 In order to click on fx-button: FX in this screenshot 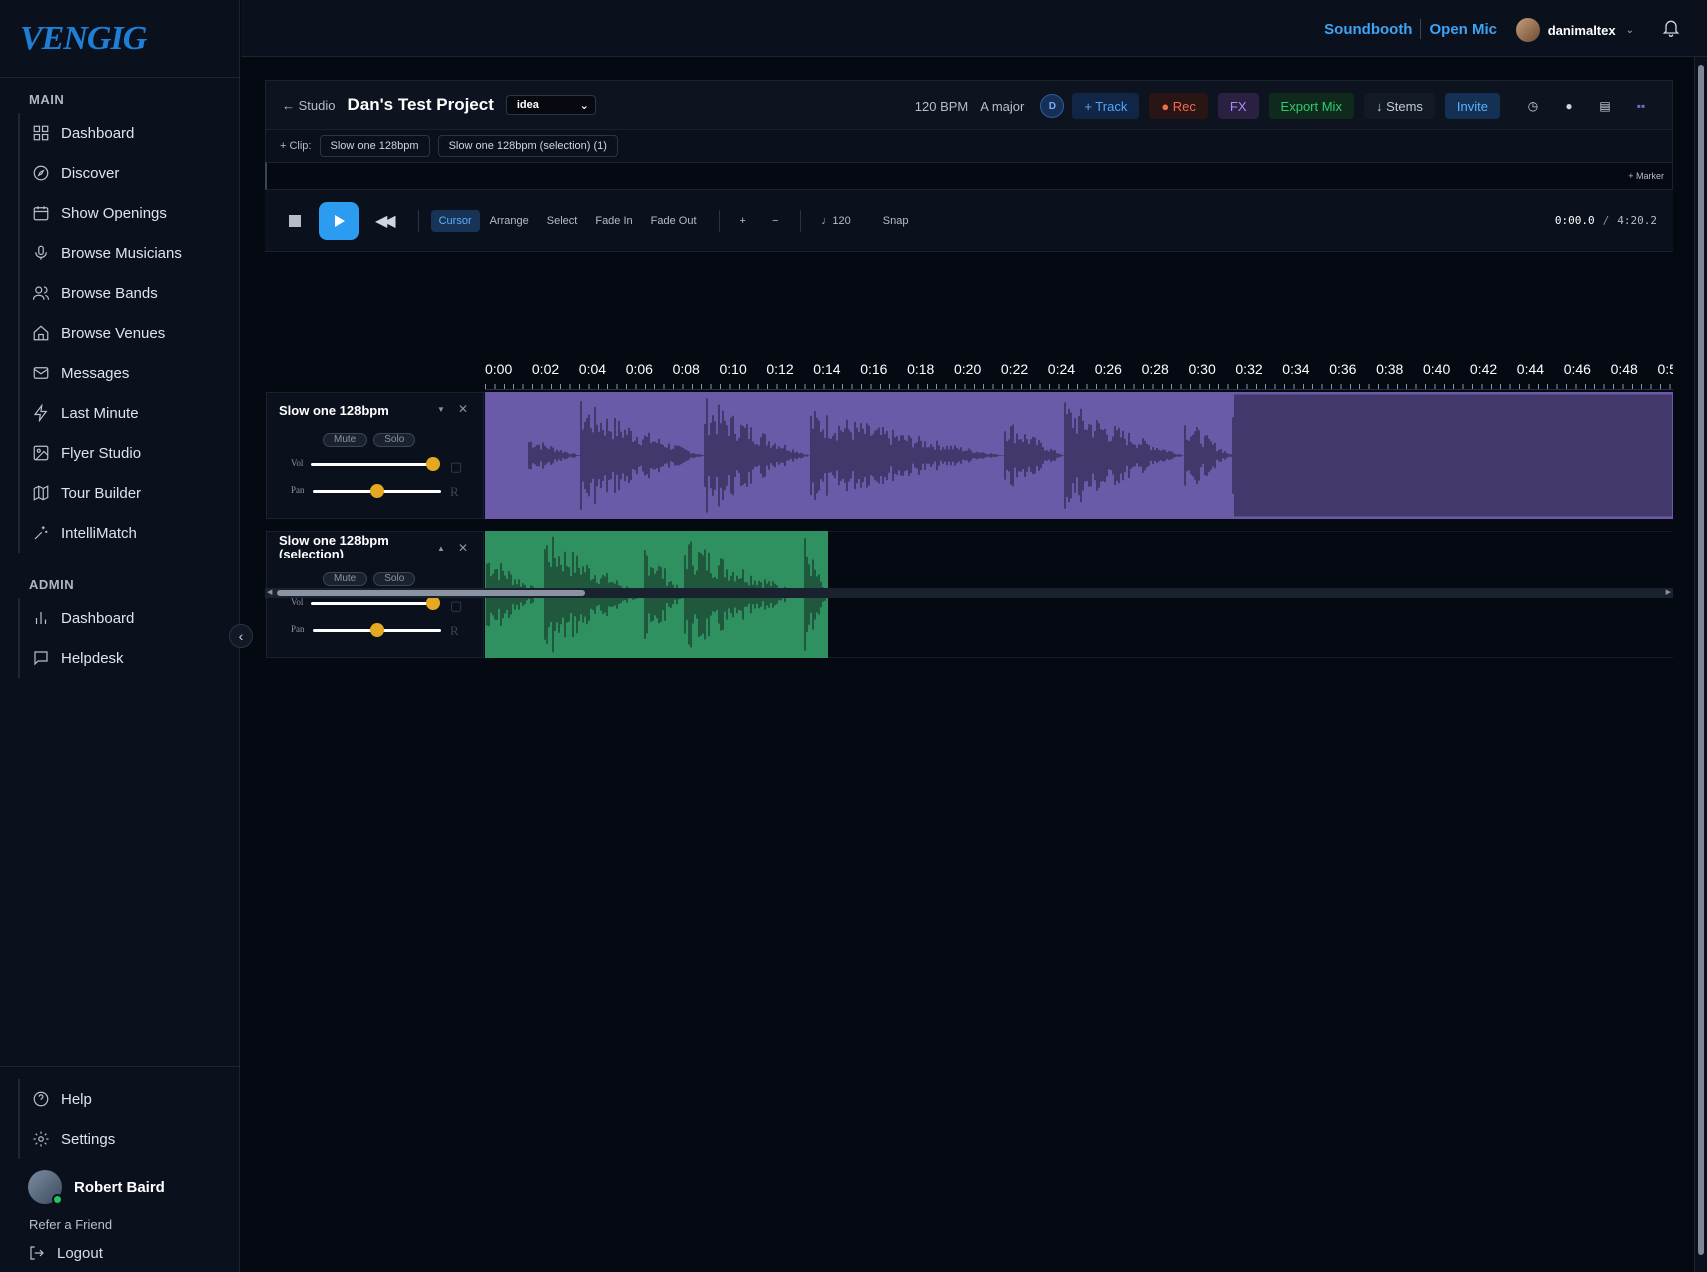, I will do `click(1238, 106)`.